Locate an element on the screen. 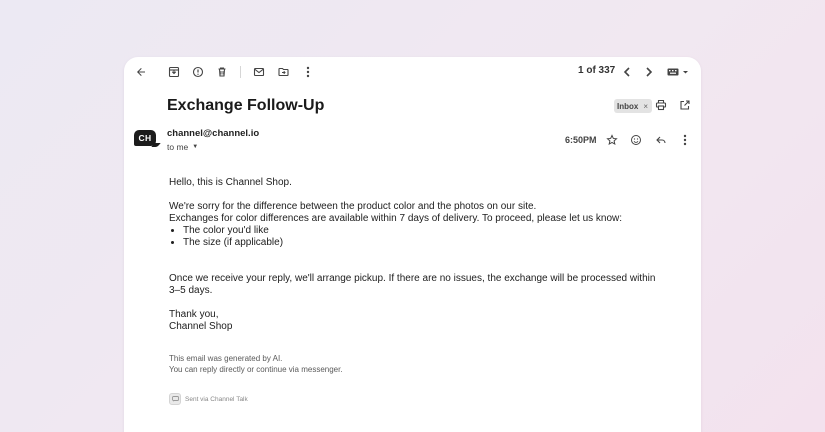 The width and height of the screenshot is (825, 432). remove-label-button: × is located at coordinates (645, 106).